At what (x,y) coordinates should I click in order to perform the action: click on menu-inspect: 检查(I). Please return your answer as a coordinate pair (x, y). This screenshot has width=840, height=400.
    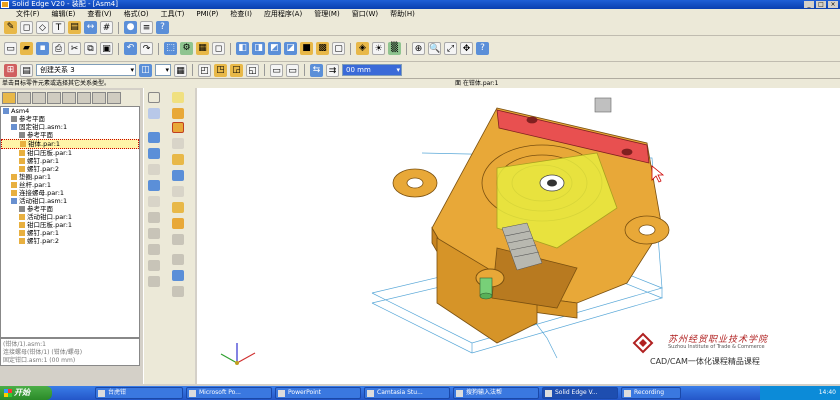
    Looking at the image, I should click on (241, 14).